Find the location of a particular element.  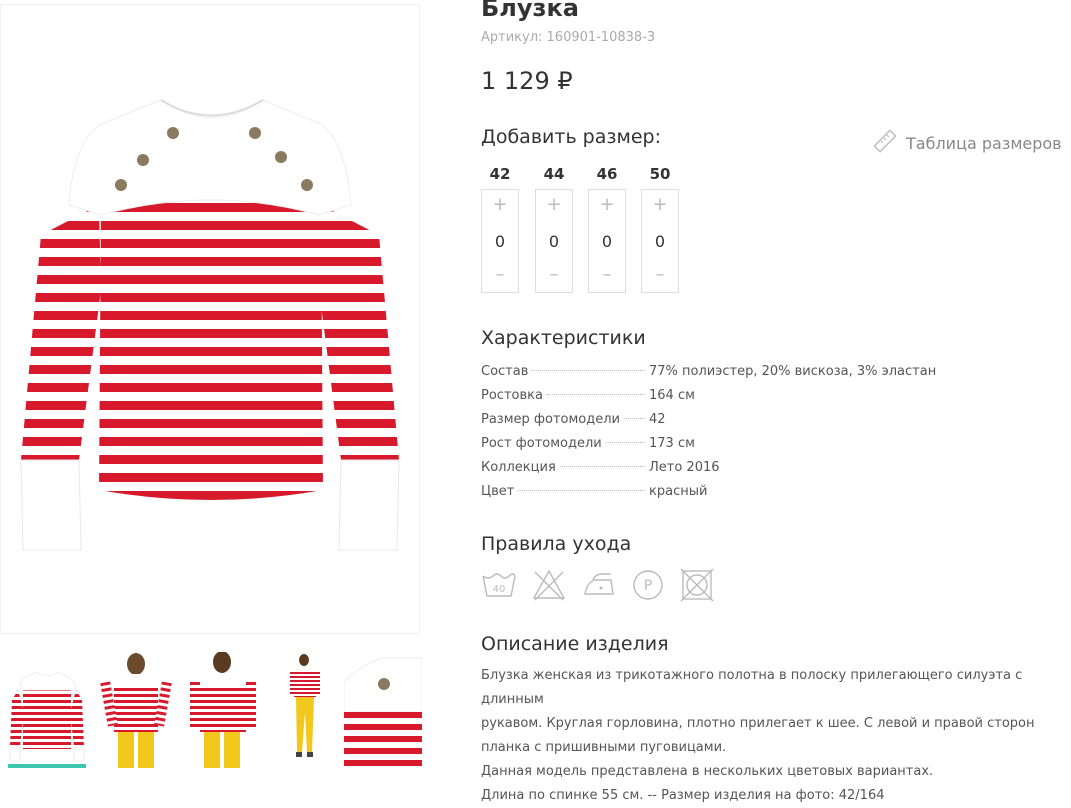

size-table-link: Таблица размеров is located at coordinates (967, 143).